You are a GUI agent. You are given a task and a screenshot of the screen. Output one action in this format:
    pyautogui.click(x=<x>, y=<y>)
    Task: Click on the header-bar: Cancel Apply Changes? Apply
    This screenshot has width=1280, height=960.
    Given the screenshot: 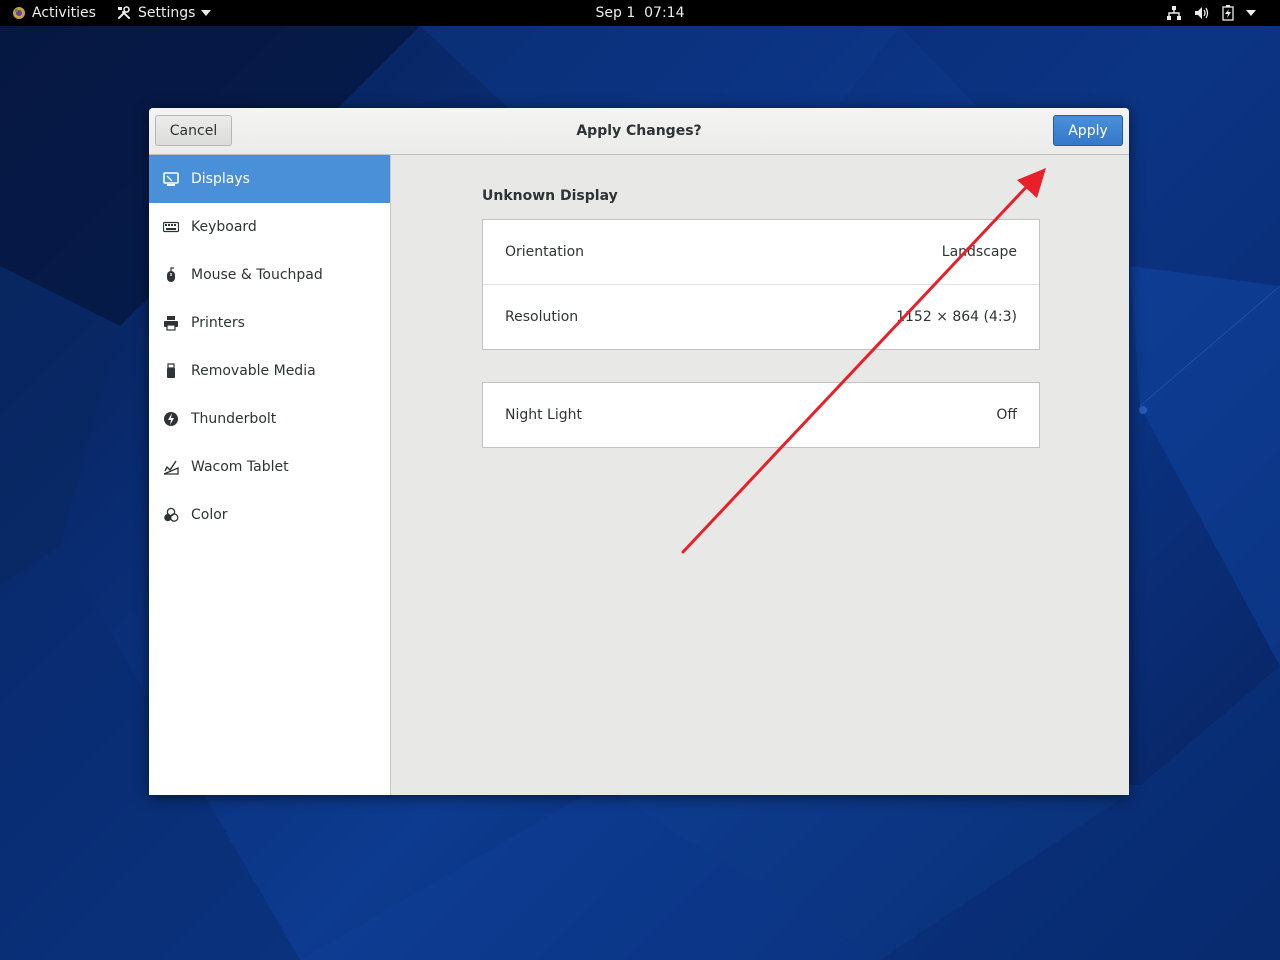 What is the action you would take?
    pyautogui.click(x=639, y=131)
    